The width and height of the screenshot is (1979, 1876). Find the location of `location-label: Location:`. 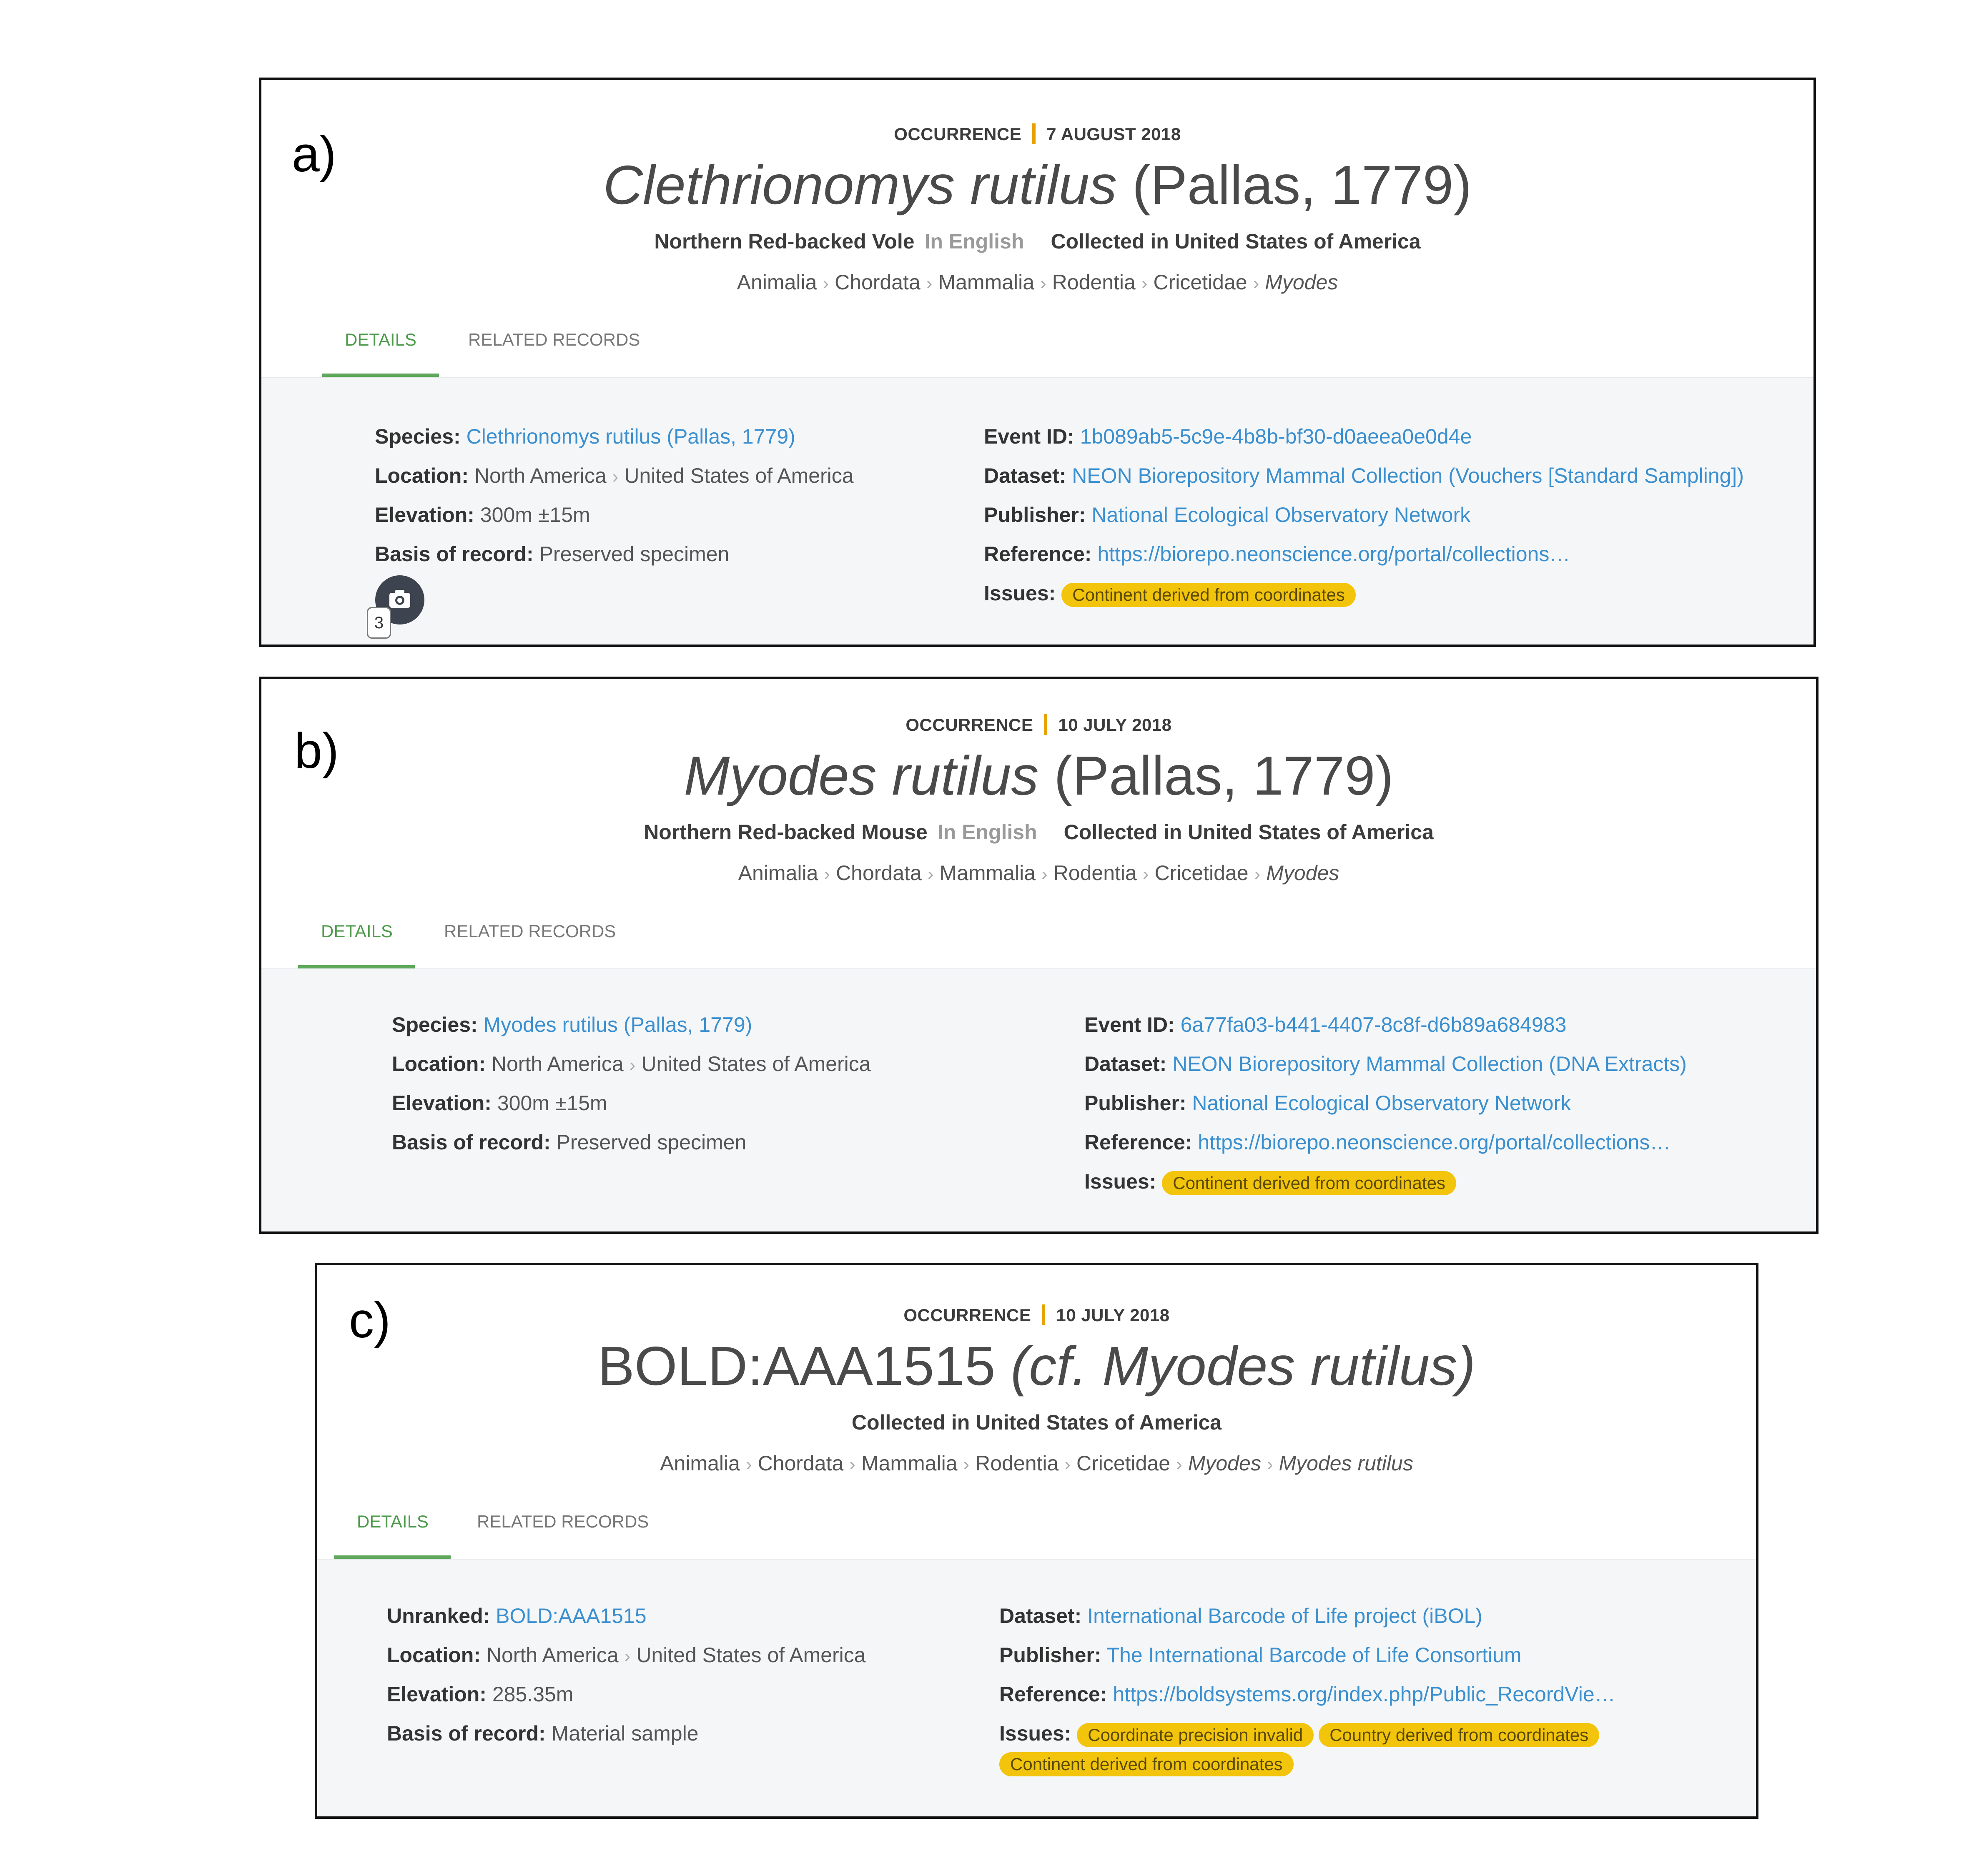

location-label: Location: is located at coordinates (439, 1064).